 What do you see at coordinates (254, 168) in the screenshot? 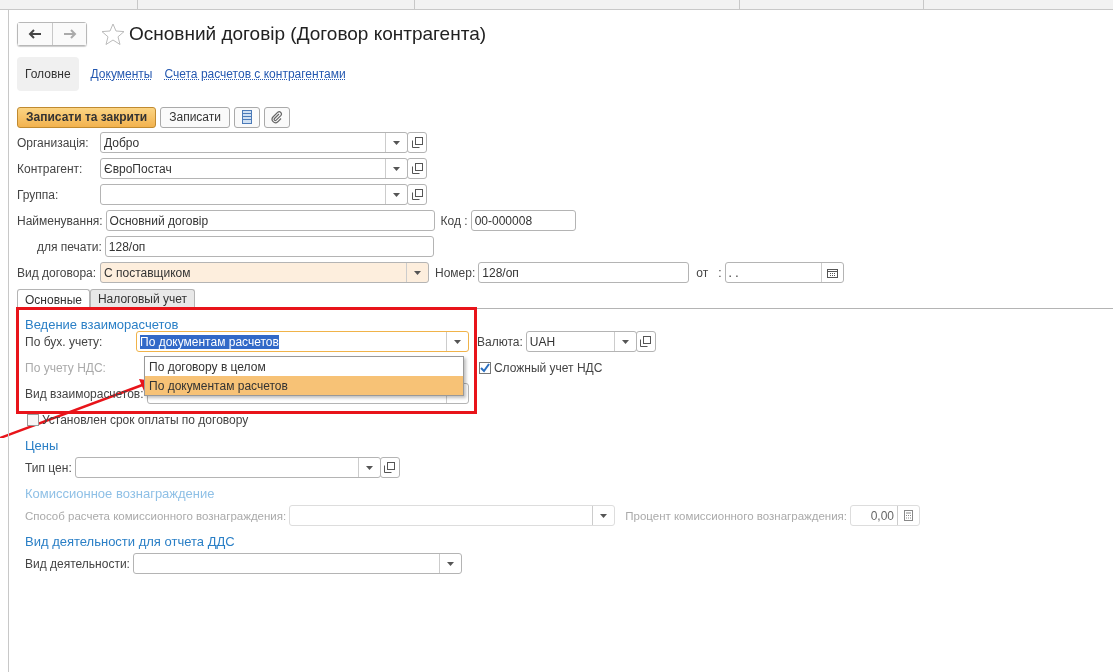
I see `combo-field: ЄвроПостач` at bounding box center [254, 168].